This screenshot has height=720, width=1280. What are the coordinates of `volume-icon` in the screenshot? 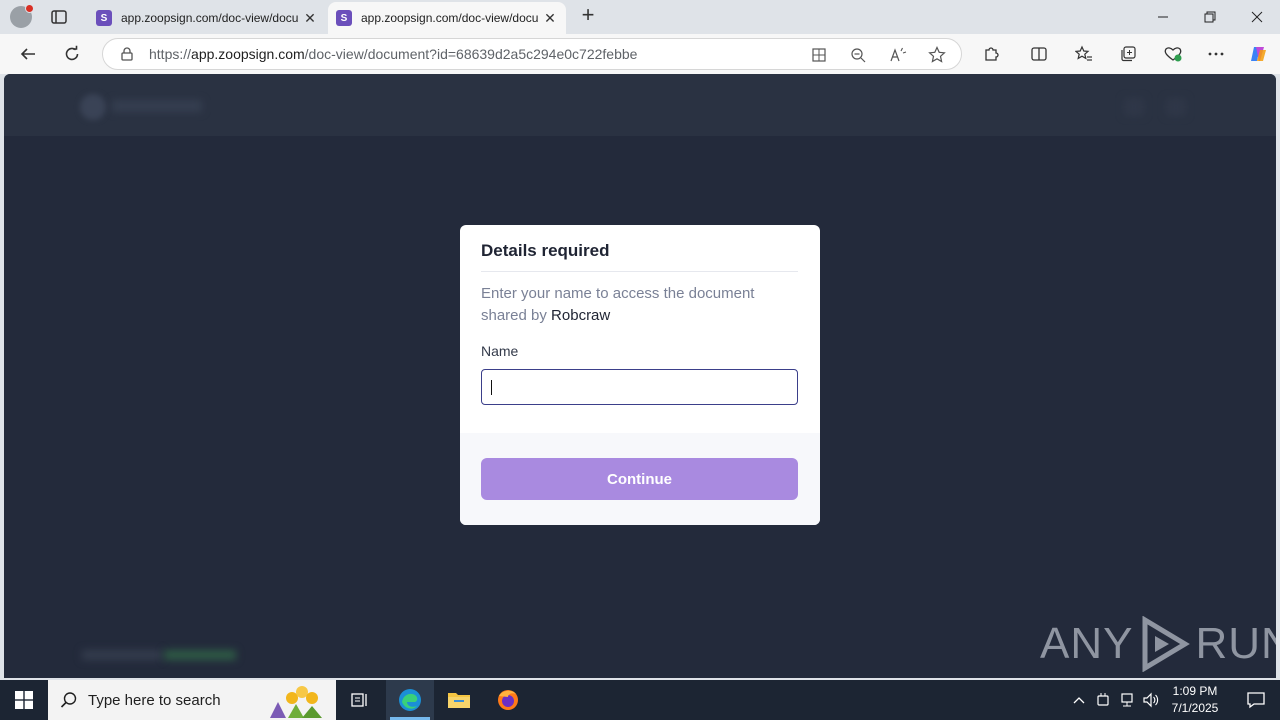 It's located at (1151, 700).